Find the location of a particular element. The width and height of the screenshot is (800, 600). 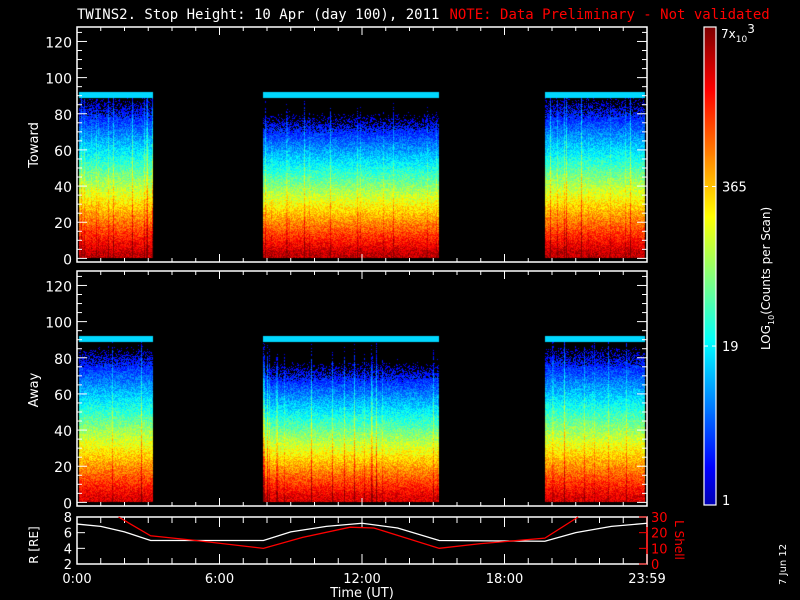

r-tick-label: 6 is located at coordinates (68, 534).